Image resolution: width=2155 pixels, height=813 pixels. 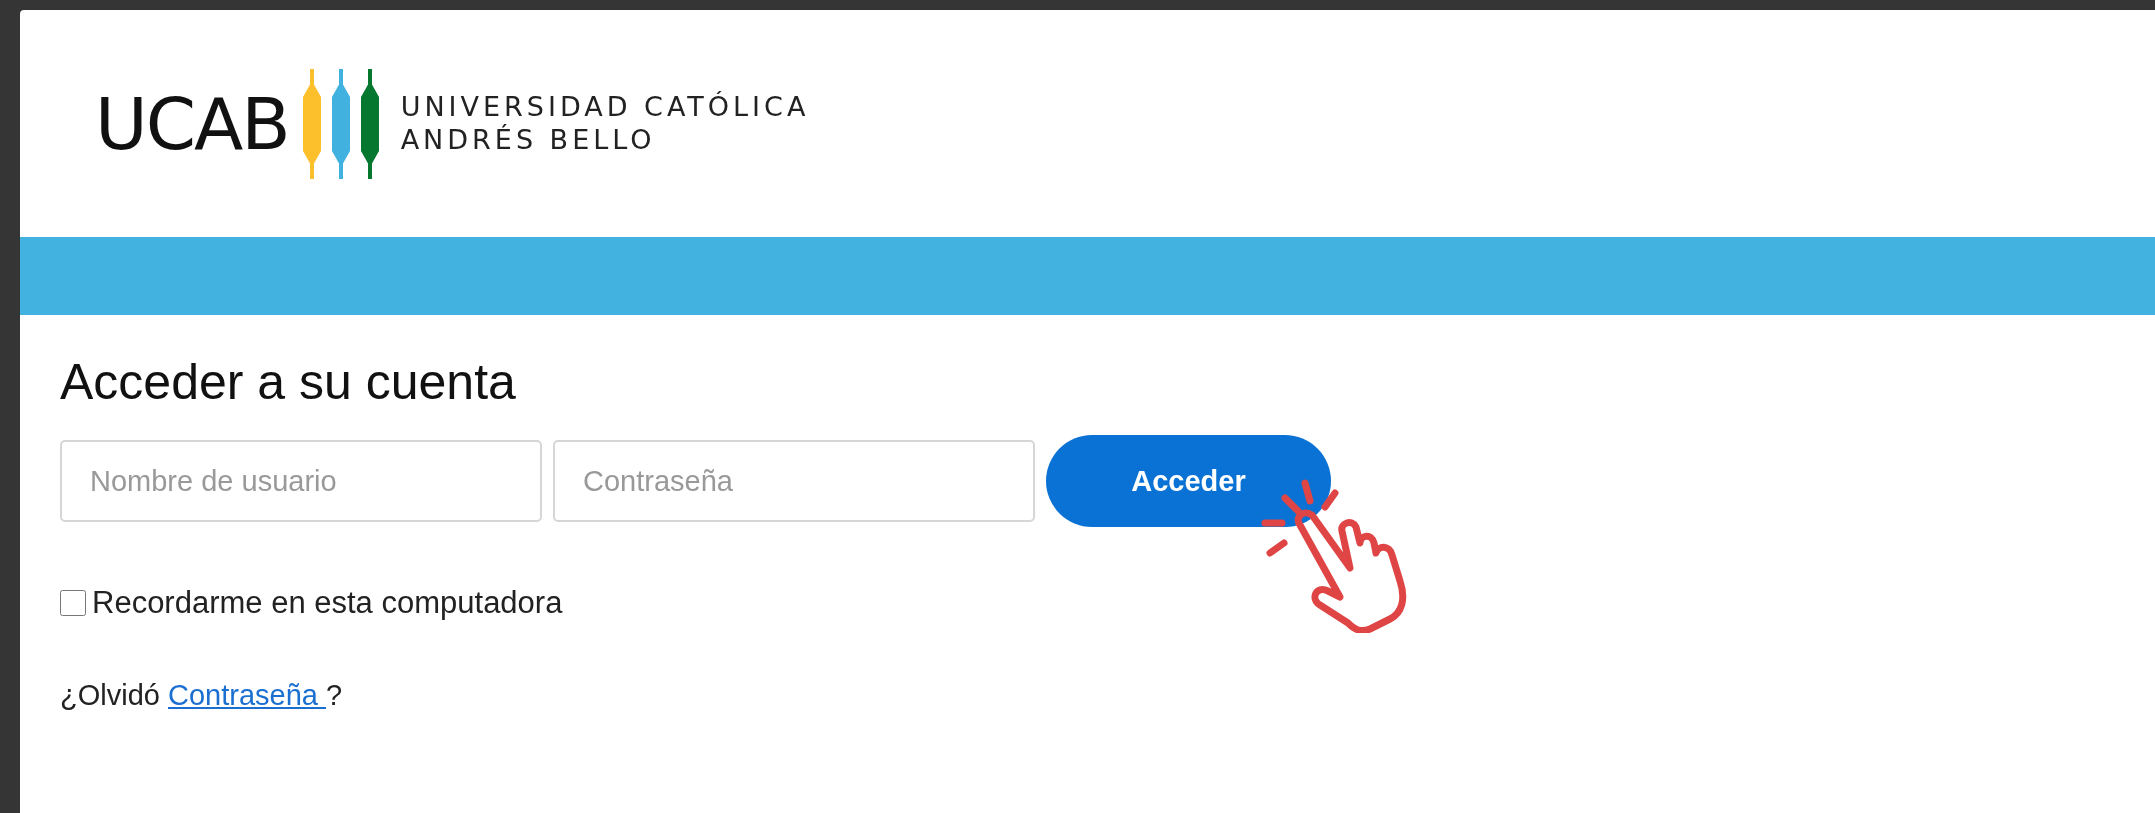 What do you see at coordinates (1188, 481) in the screenshot?
I see `login-button: Acceder` at bounding box center [1188, 481].